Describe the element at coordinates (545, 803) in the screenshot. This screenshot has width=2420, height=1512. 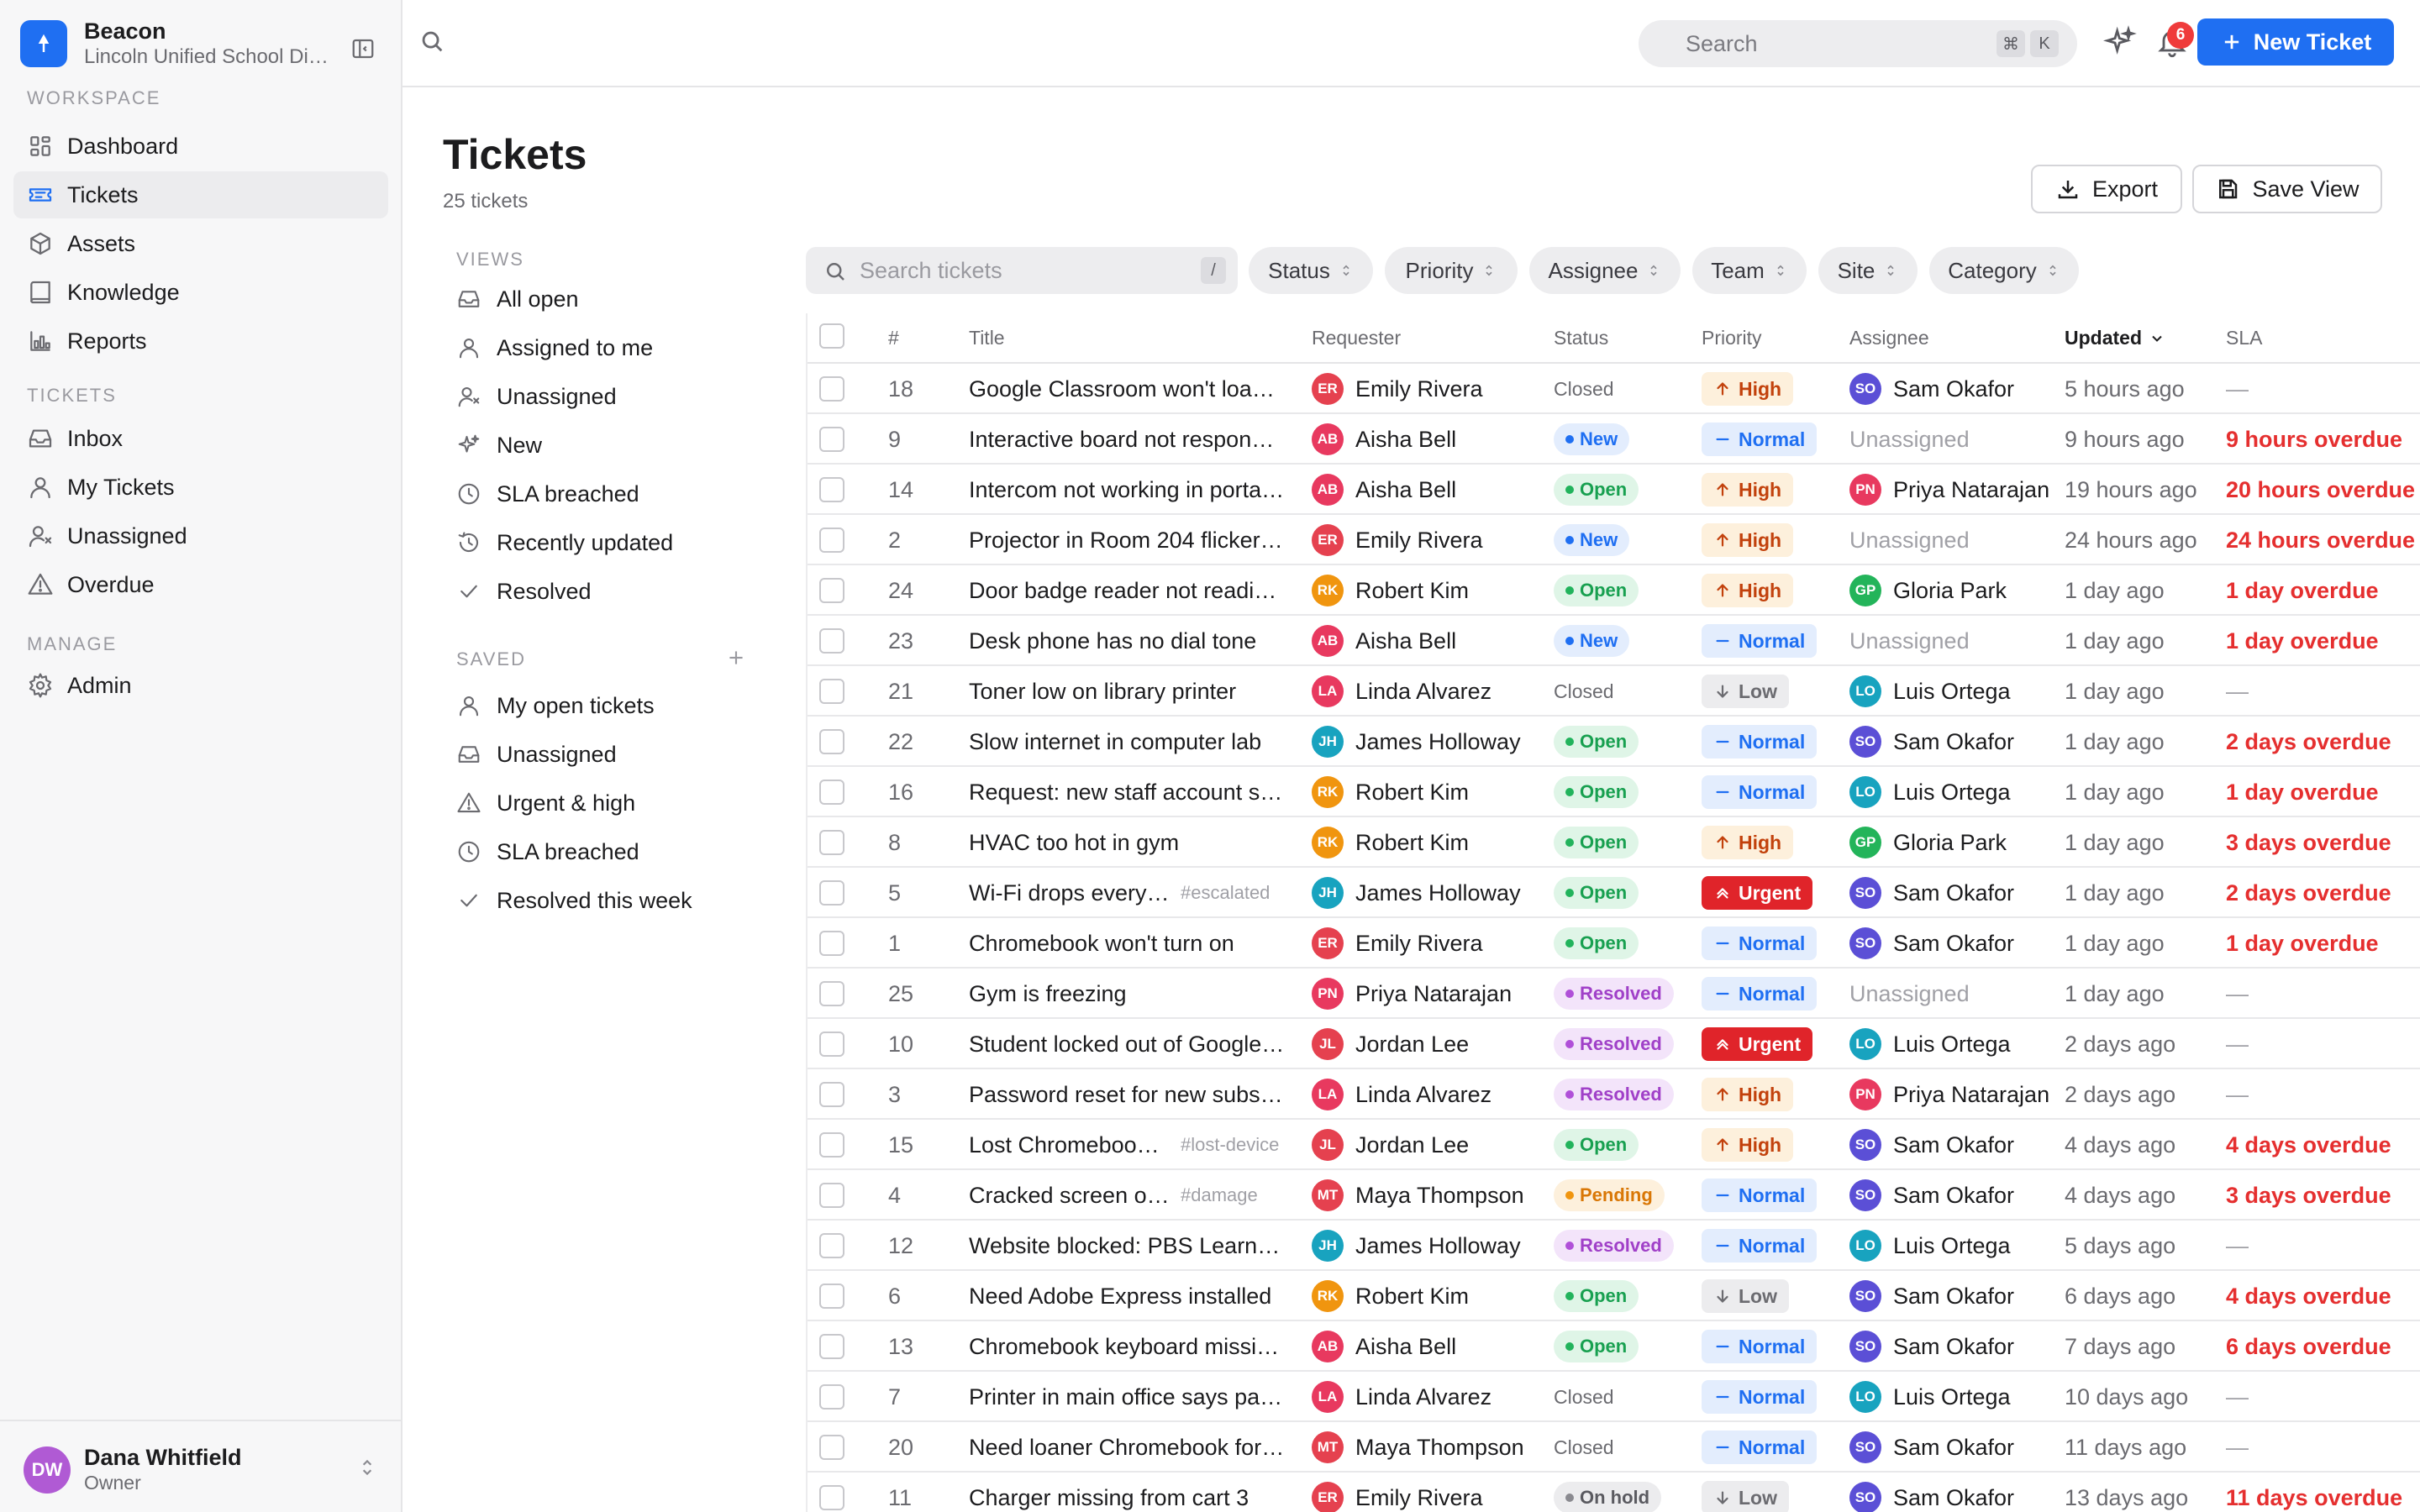
I see `saved-view-item: Urgent & high` at that location.